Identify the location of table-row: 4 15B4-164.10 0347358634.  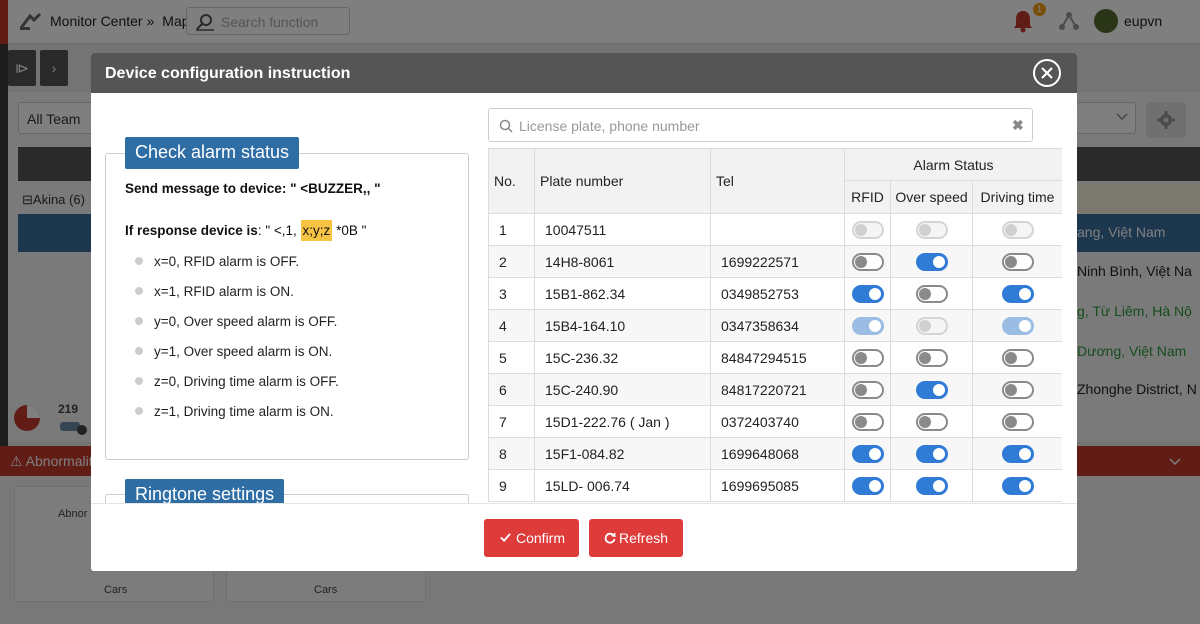
(775, 325).